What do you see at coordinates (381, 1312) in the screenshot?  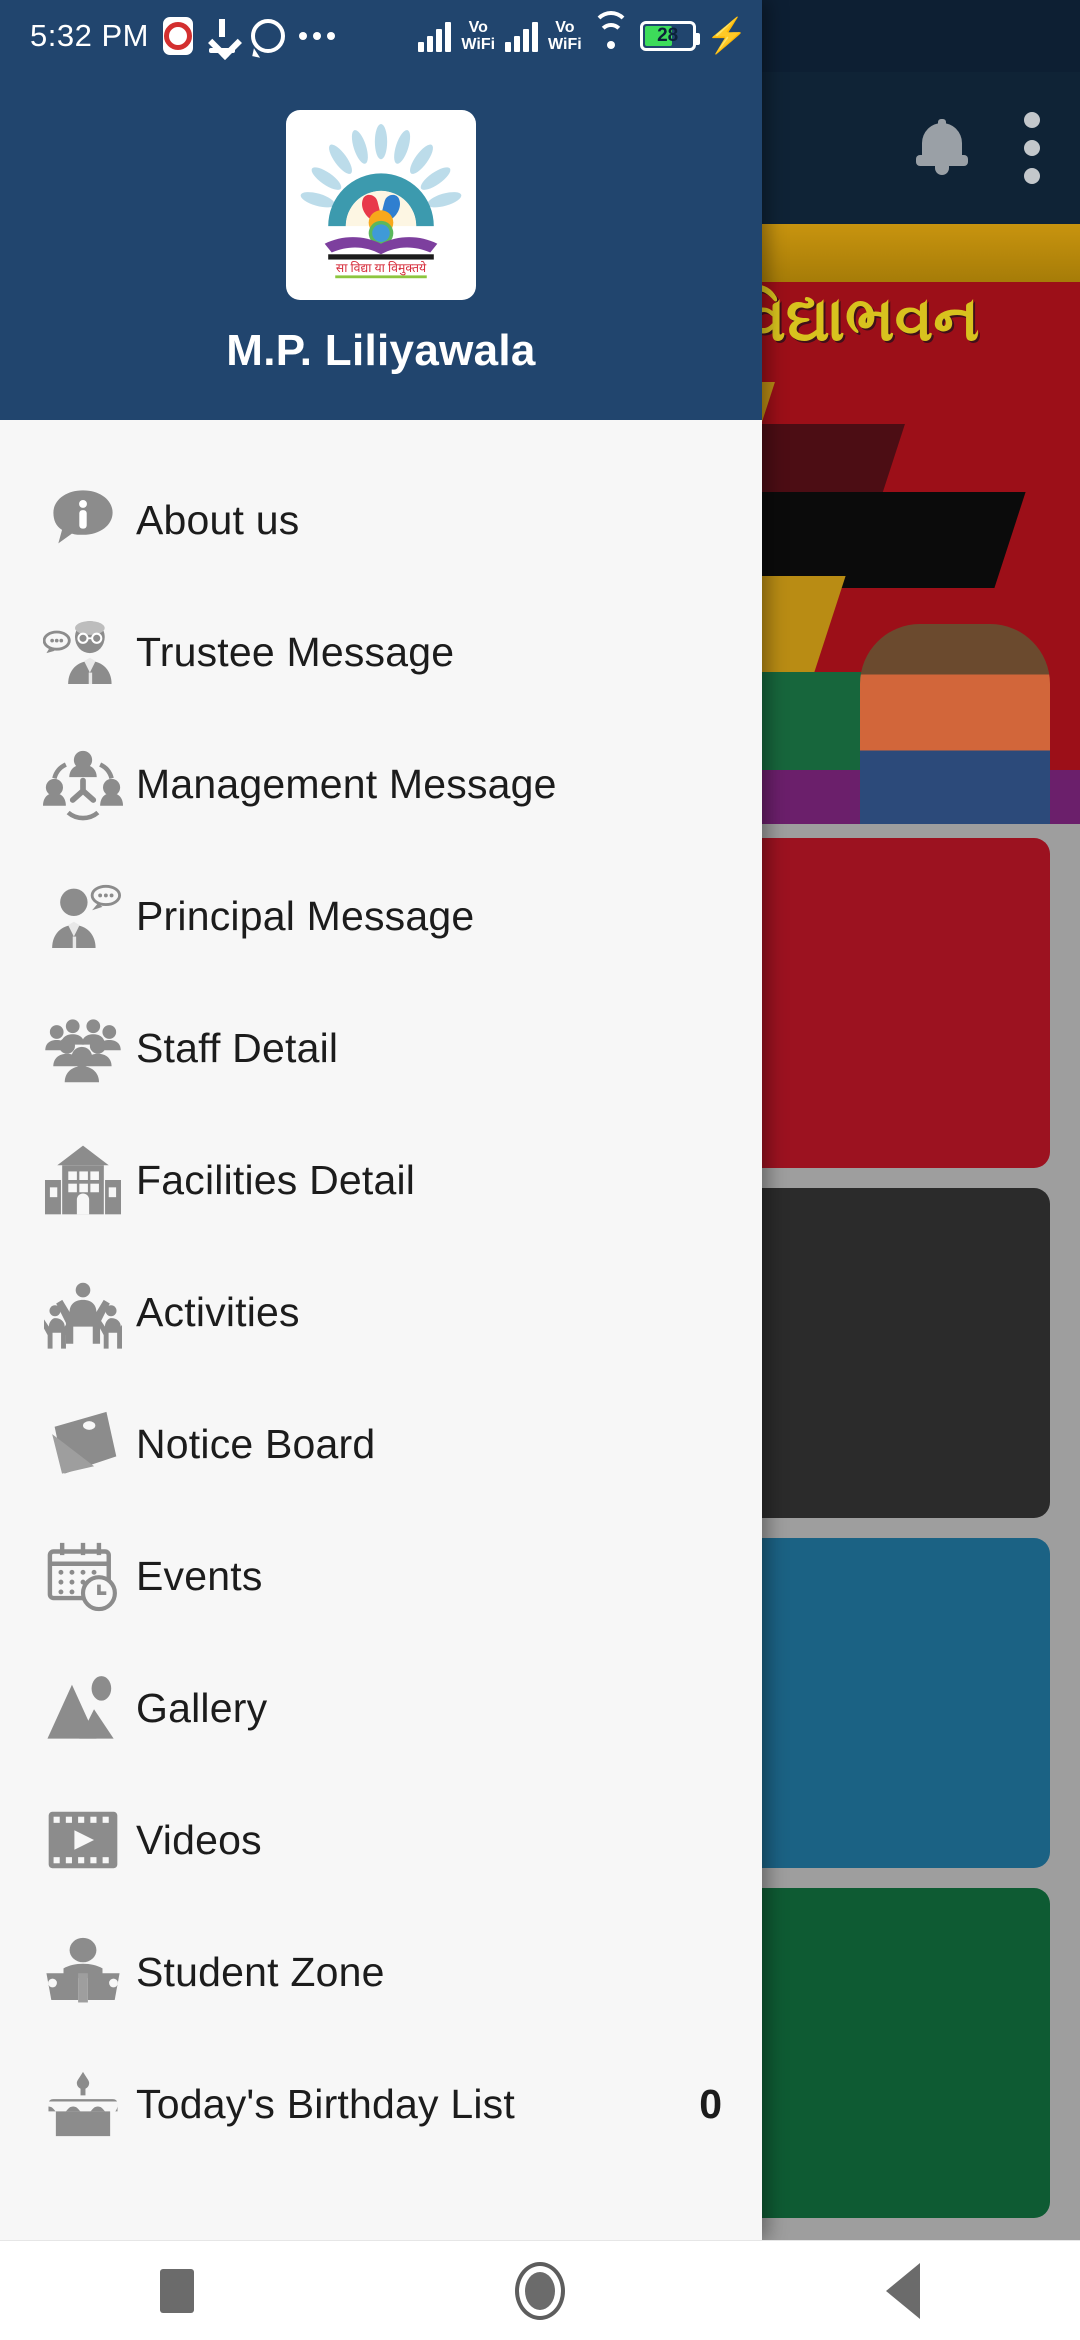 I see `sidebar-item-activities: Activities` at bounding box center [381, 1312].